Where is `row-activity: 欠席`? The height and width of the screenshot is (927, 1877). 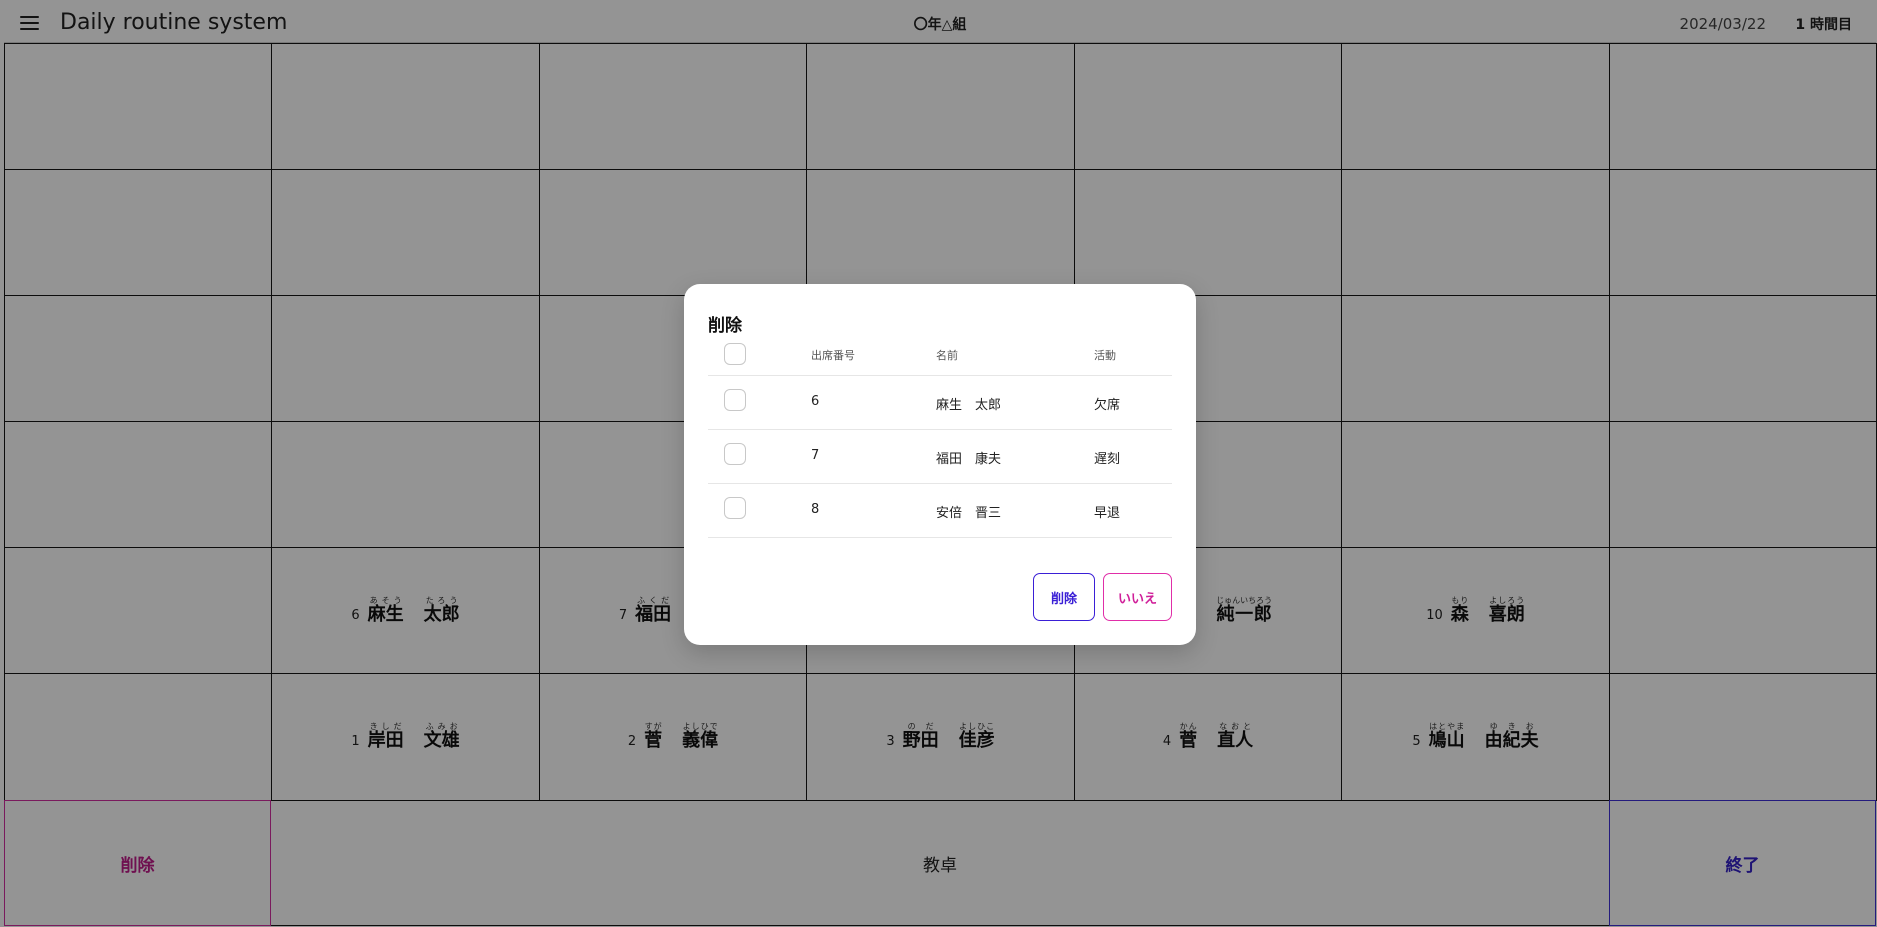 row-activity: 欠席 is located at coordinates (1107, 405).